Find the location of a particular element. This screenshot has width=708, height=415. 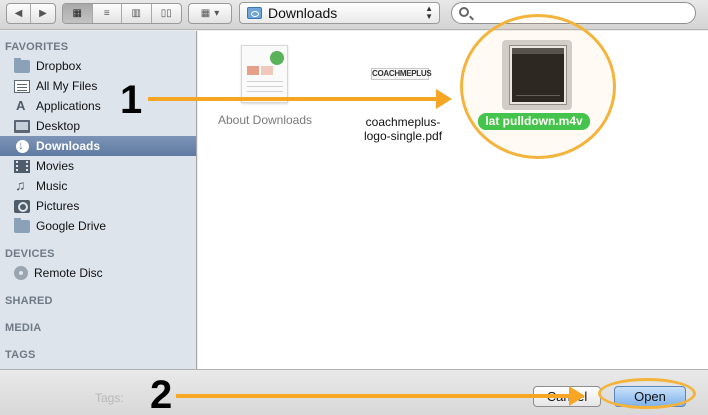

tags-header: TAGS is located at coordinates (20, 355).